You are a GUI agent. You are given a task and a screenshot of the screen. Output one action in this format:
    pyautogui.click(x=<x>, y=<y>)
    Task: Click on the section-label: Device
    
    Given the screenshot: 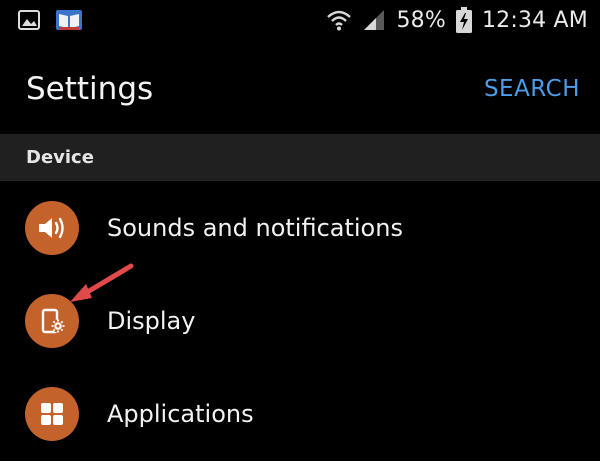 What is the action you would take?
    pyautogui.click(x=60, y=157)
    